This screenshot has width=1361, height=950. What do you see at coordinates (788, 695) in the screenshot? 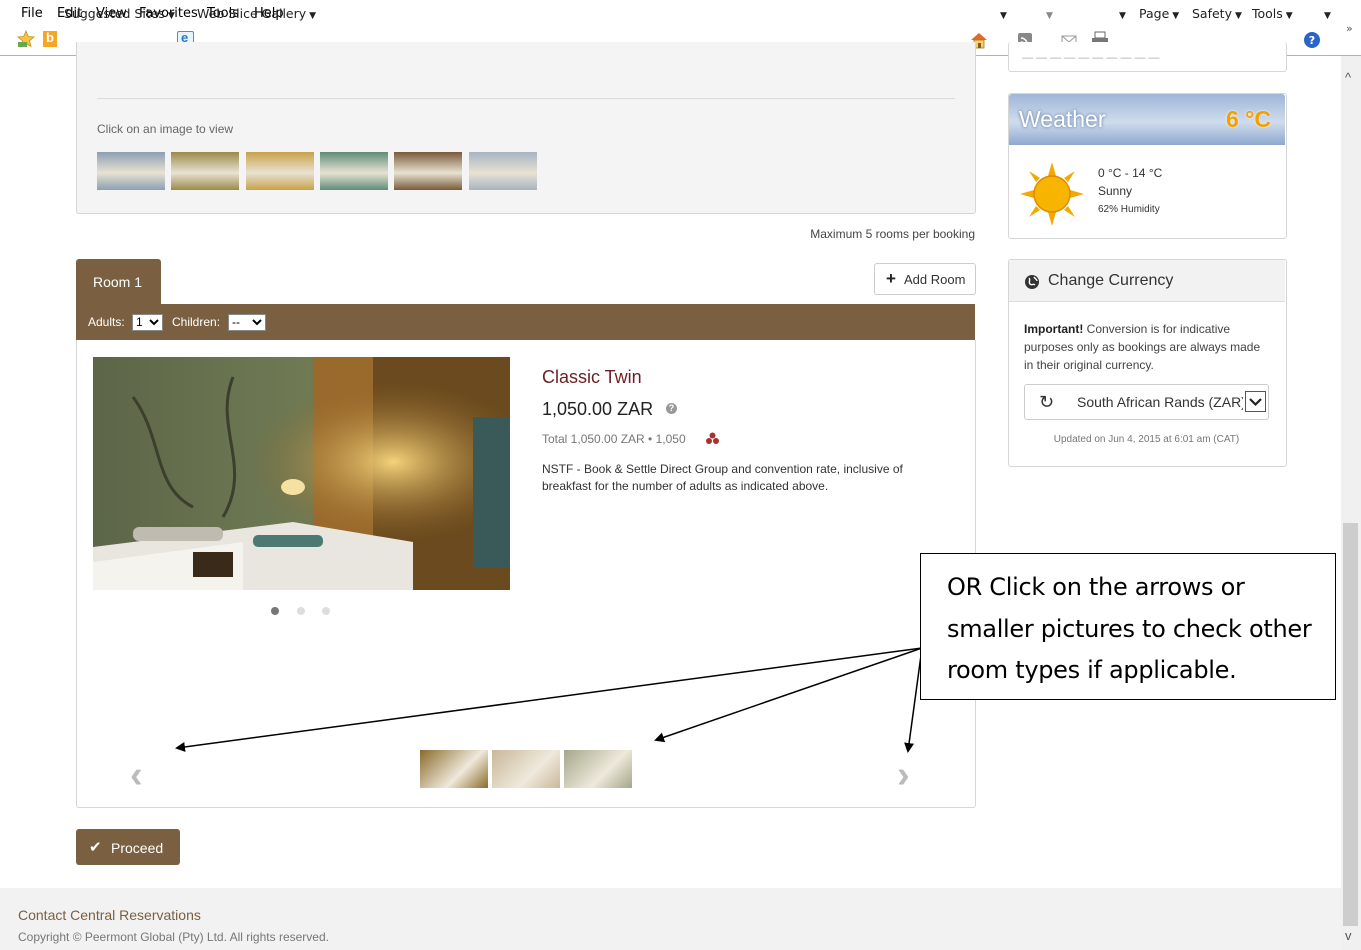
I see `arrow-to-thumbnails-icon` at bounding box center [788, 695].